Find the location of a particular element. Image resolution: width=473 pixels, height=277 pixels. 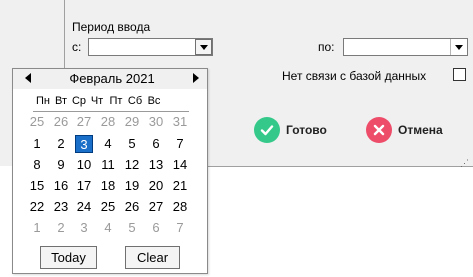

today-button: Today is located at coordinates (68, 257).